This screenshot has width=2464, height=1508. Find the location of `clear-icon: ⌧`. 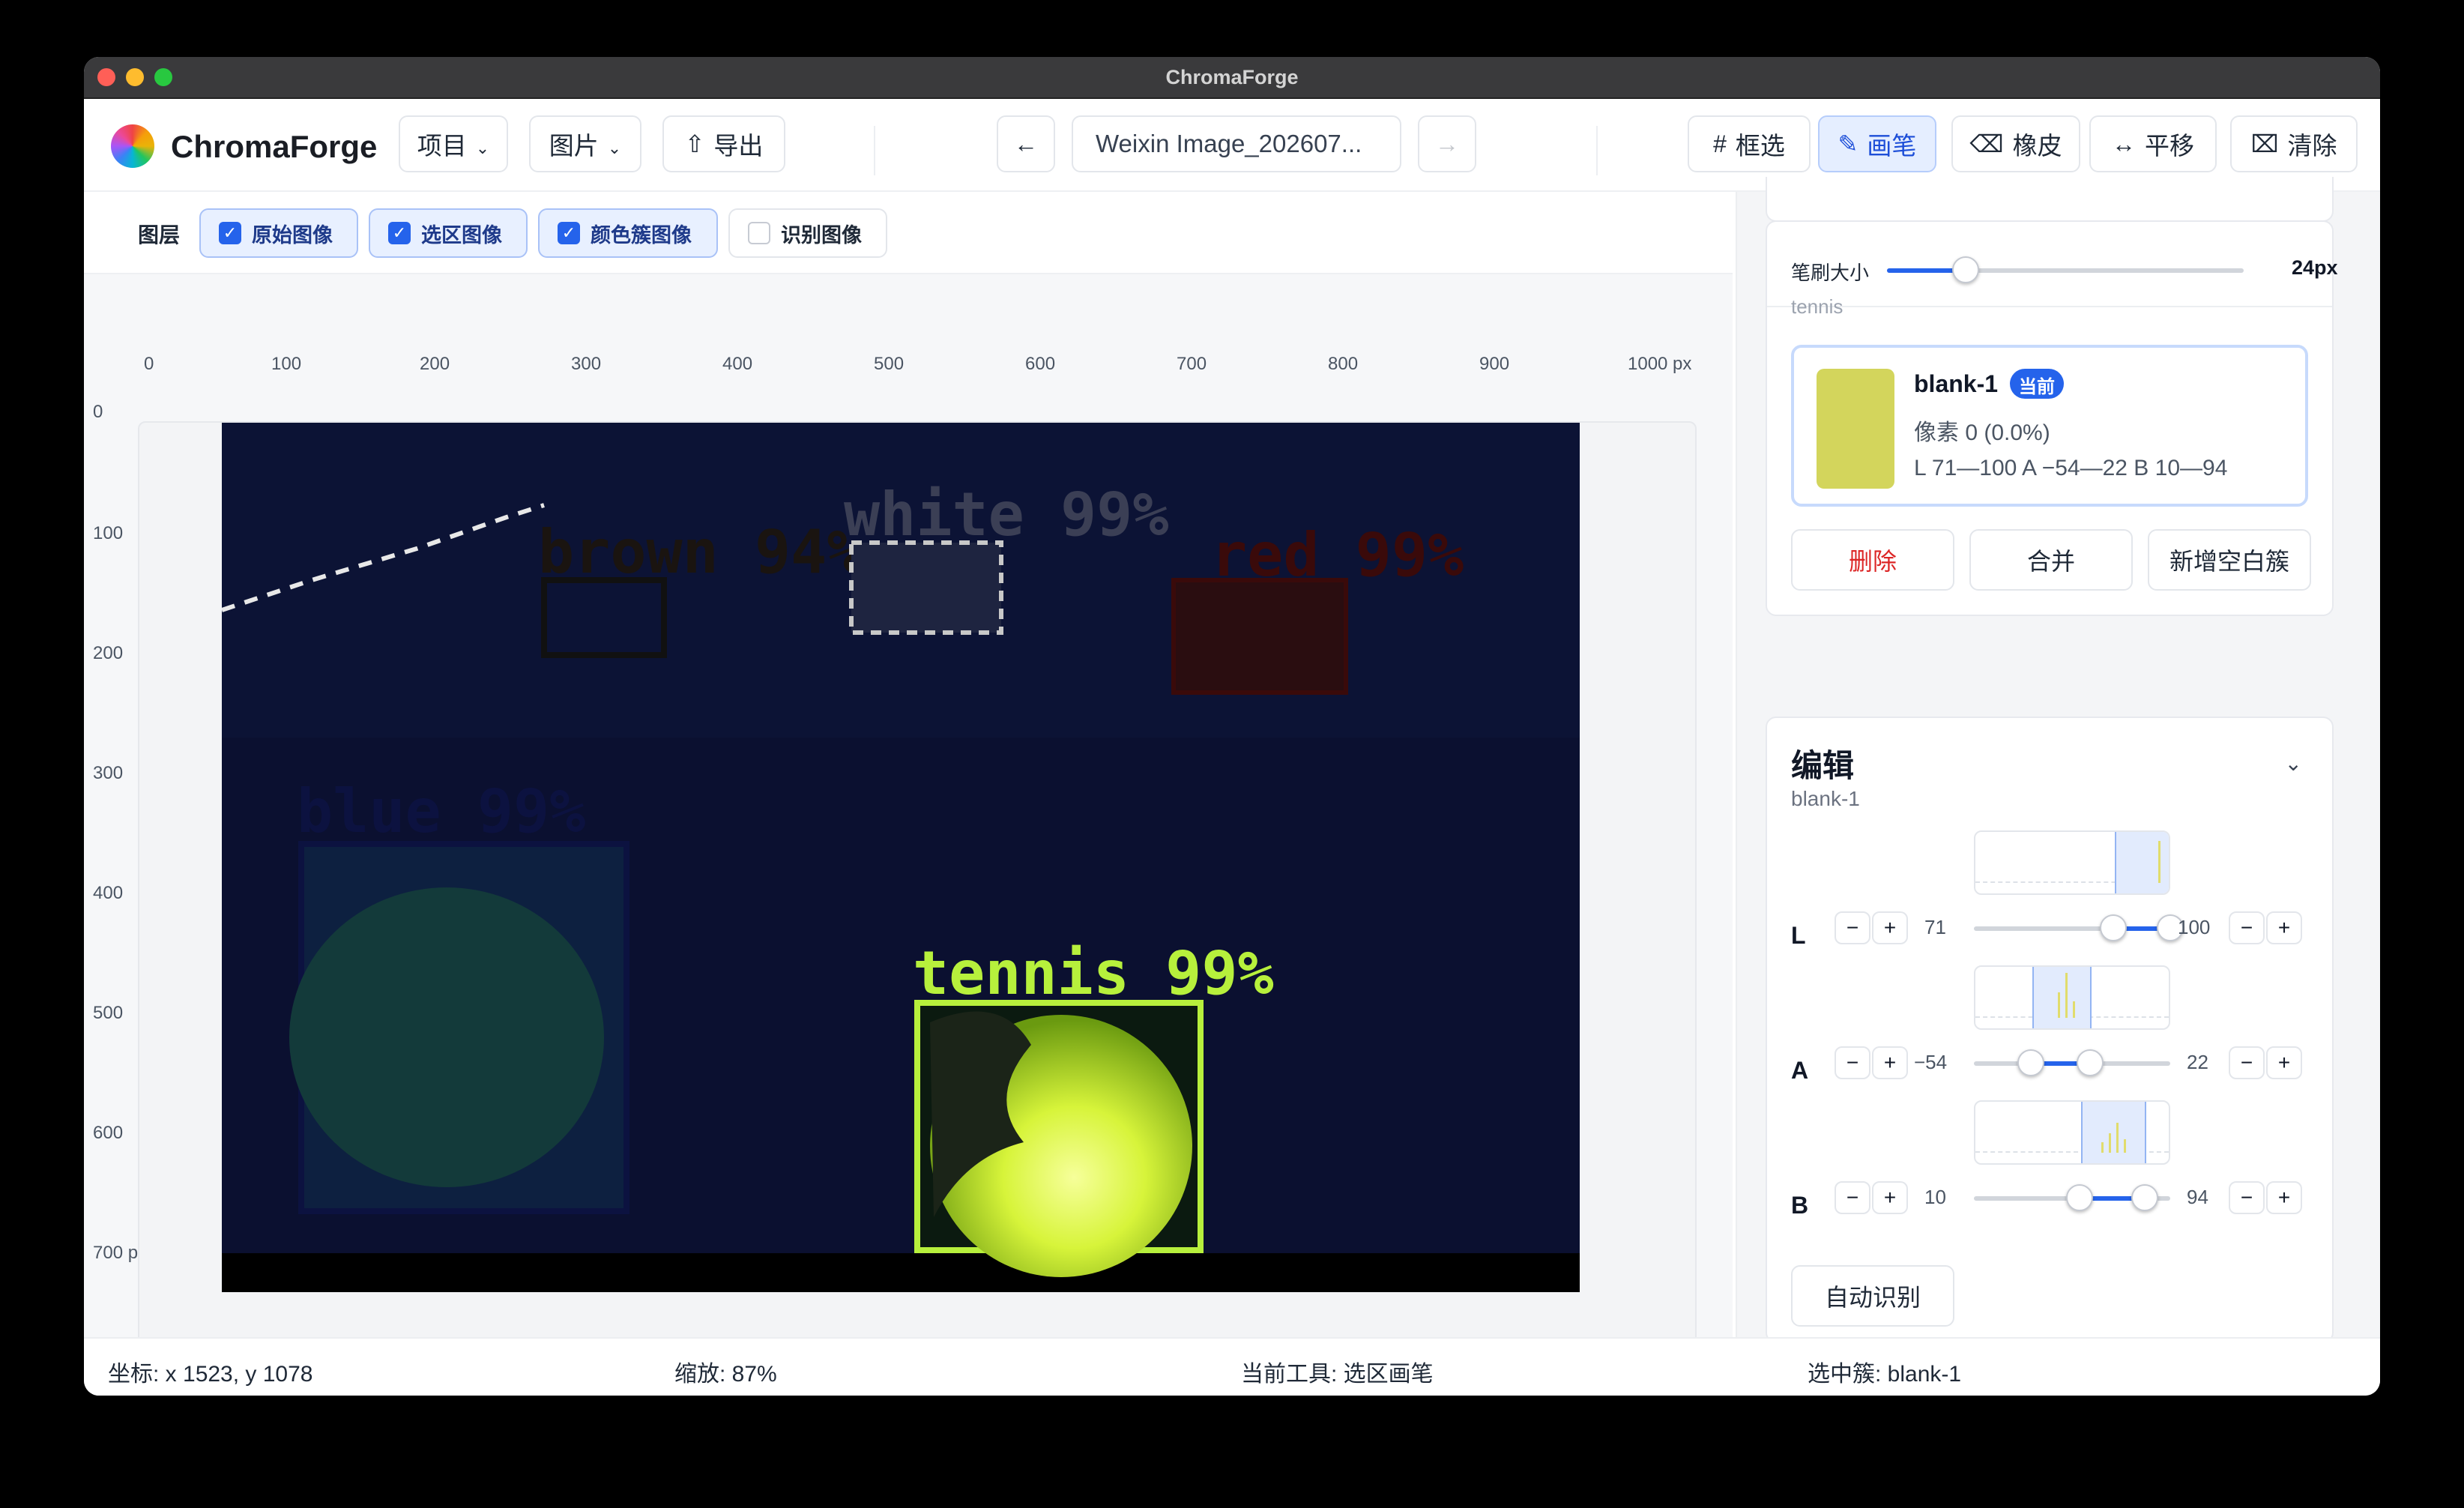

clear-icon: ⌧ is located at coordinates (2264, 144).